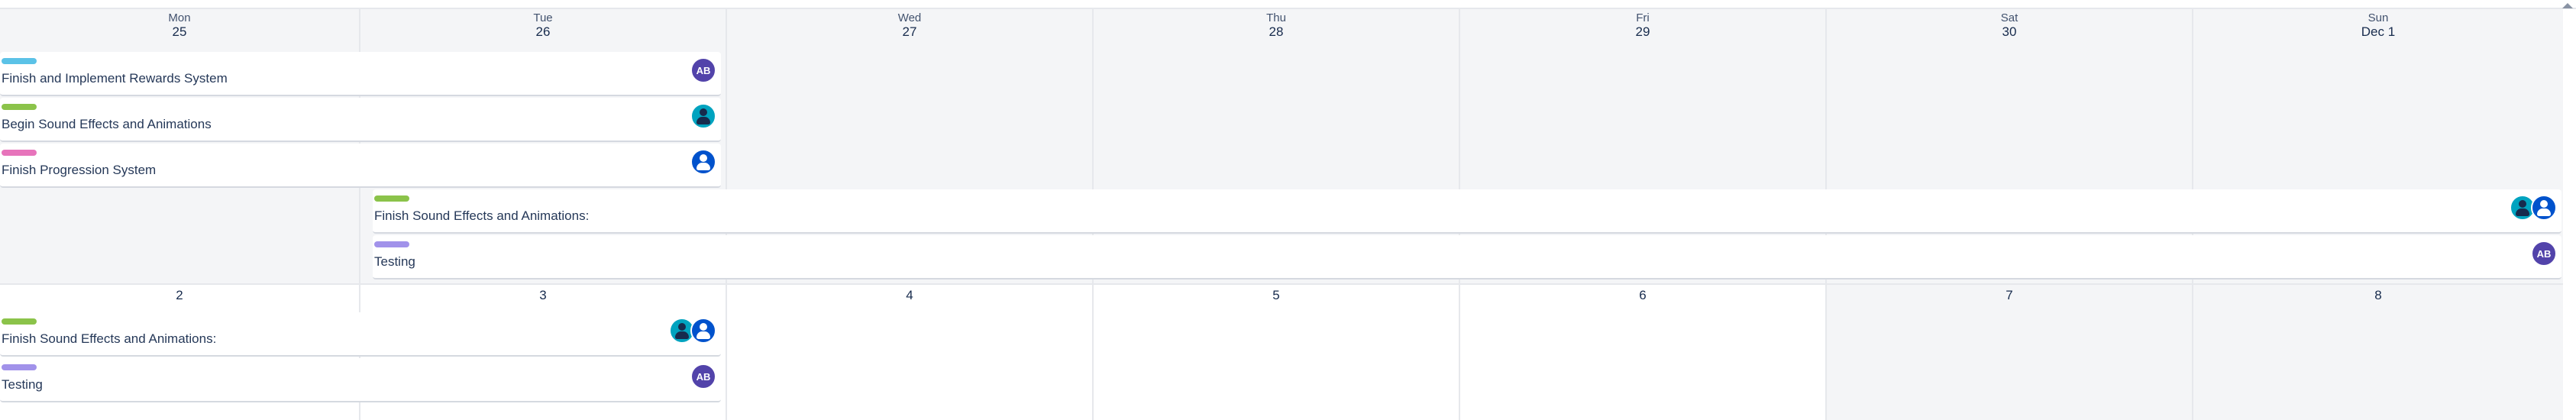 This screenshot has width=2576, height=420. Describe the element at coordinates (543, 17) in the screenshot. I see `day-of-week: Tue` at that location.